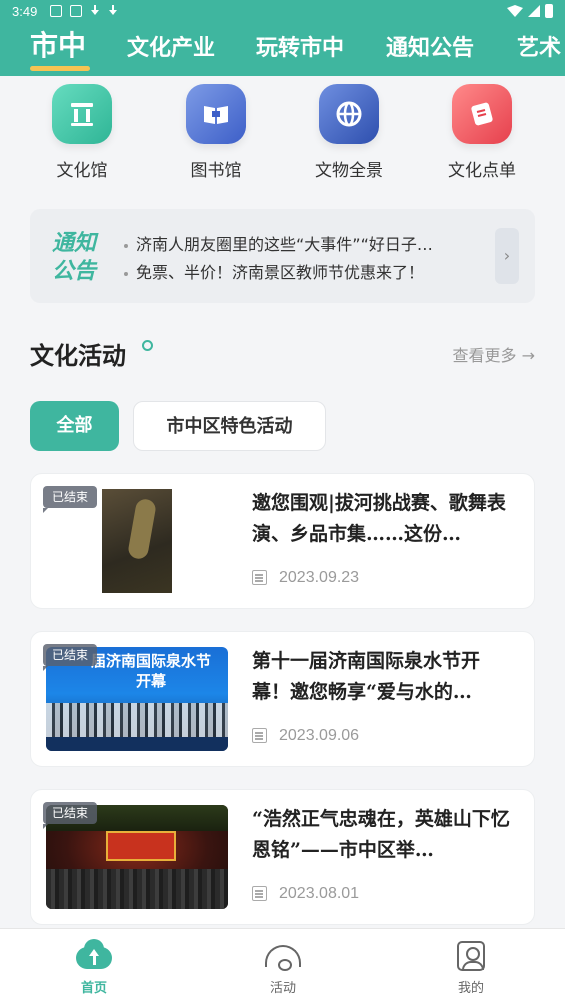 This screenshot has height=1004, width=565. I want to click on ticket-icon, so click(482, 114).